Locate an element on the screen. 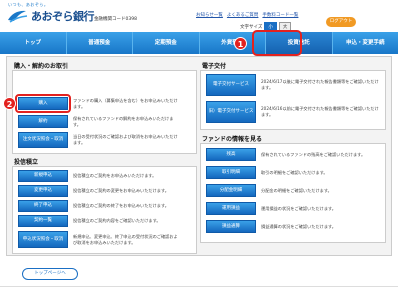  end-application-desc: 投信積立のご契約の終了をお申込みいただけます。 is located at coordinates (121, 206).